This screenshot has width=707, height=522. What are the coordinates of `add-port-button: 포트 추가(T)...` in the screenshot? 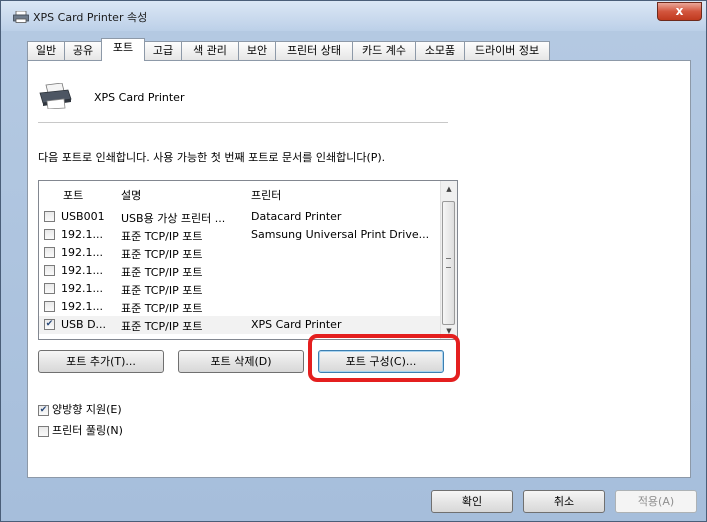 It's located at (101, 361).